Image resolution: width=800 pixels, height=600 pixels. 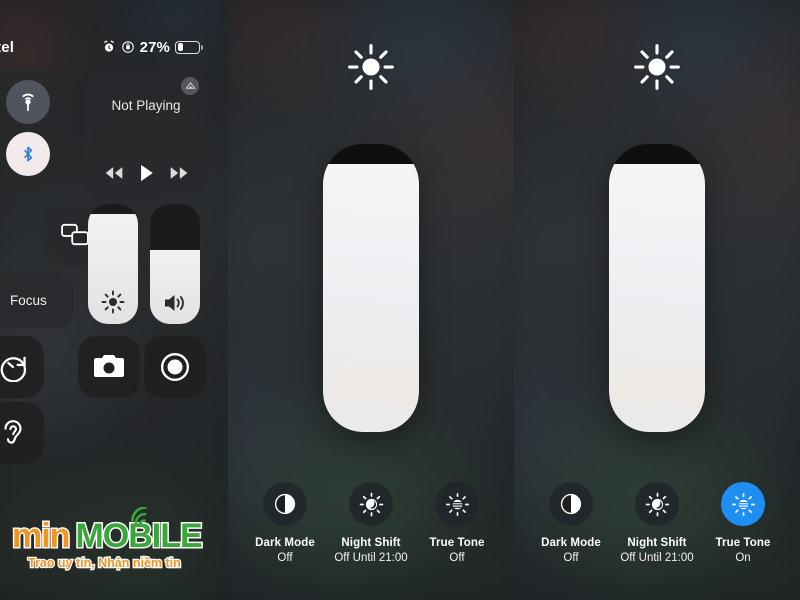 I want to click on media-title: Not Playing, so click(x=146, y=105).